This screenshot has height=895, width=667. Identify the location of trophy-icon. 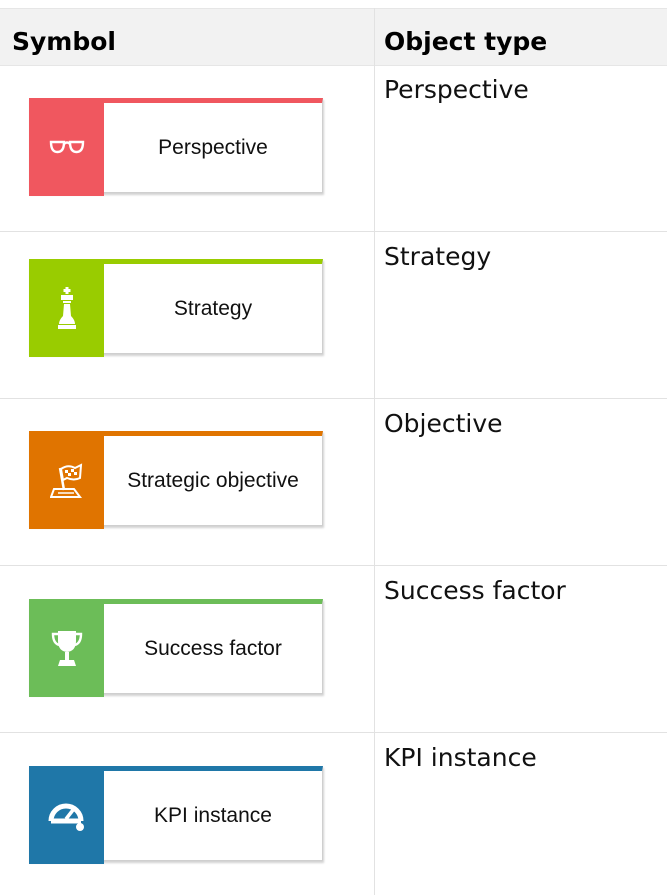
(67, 648).